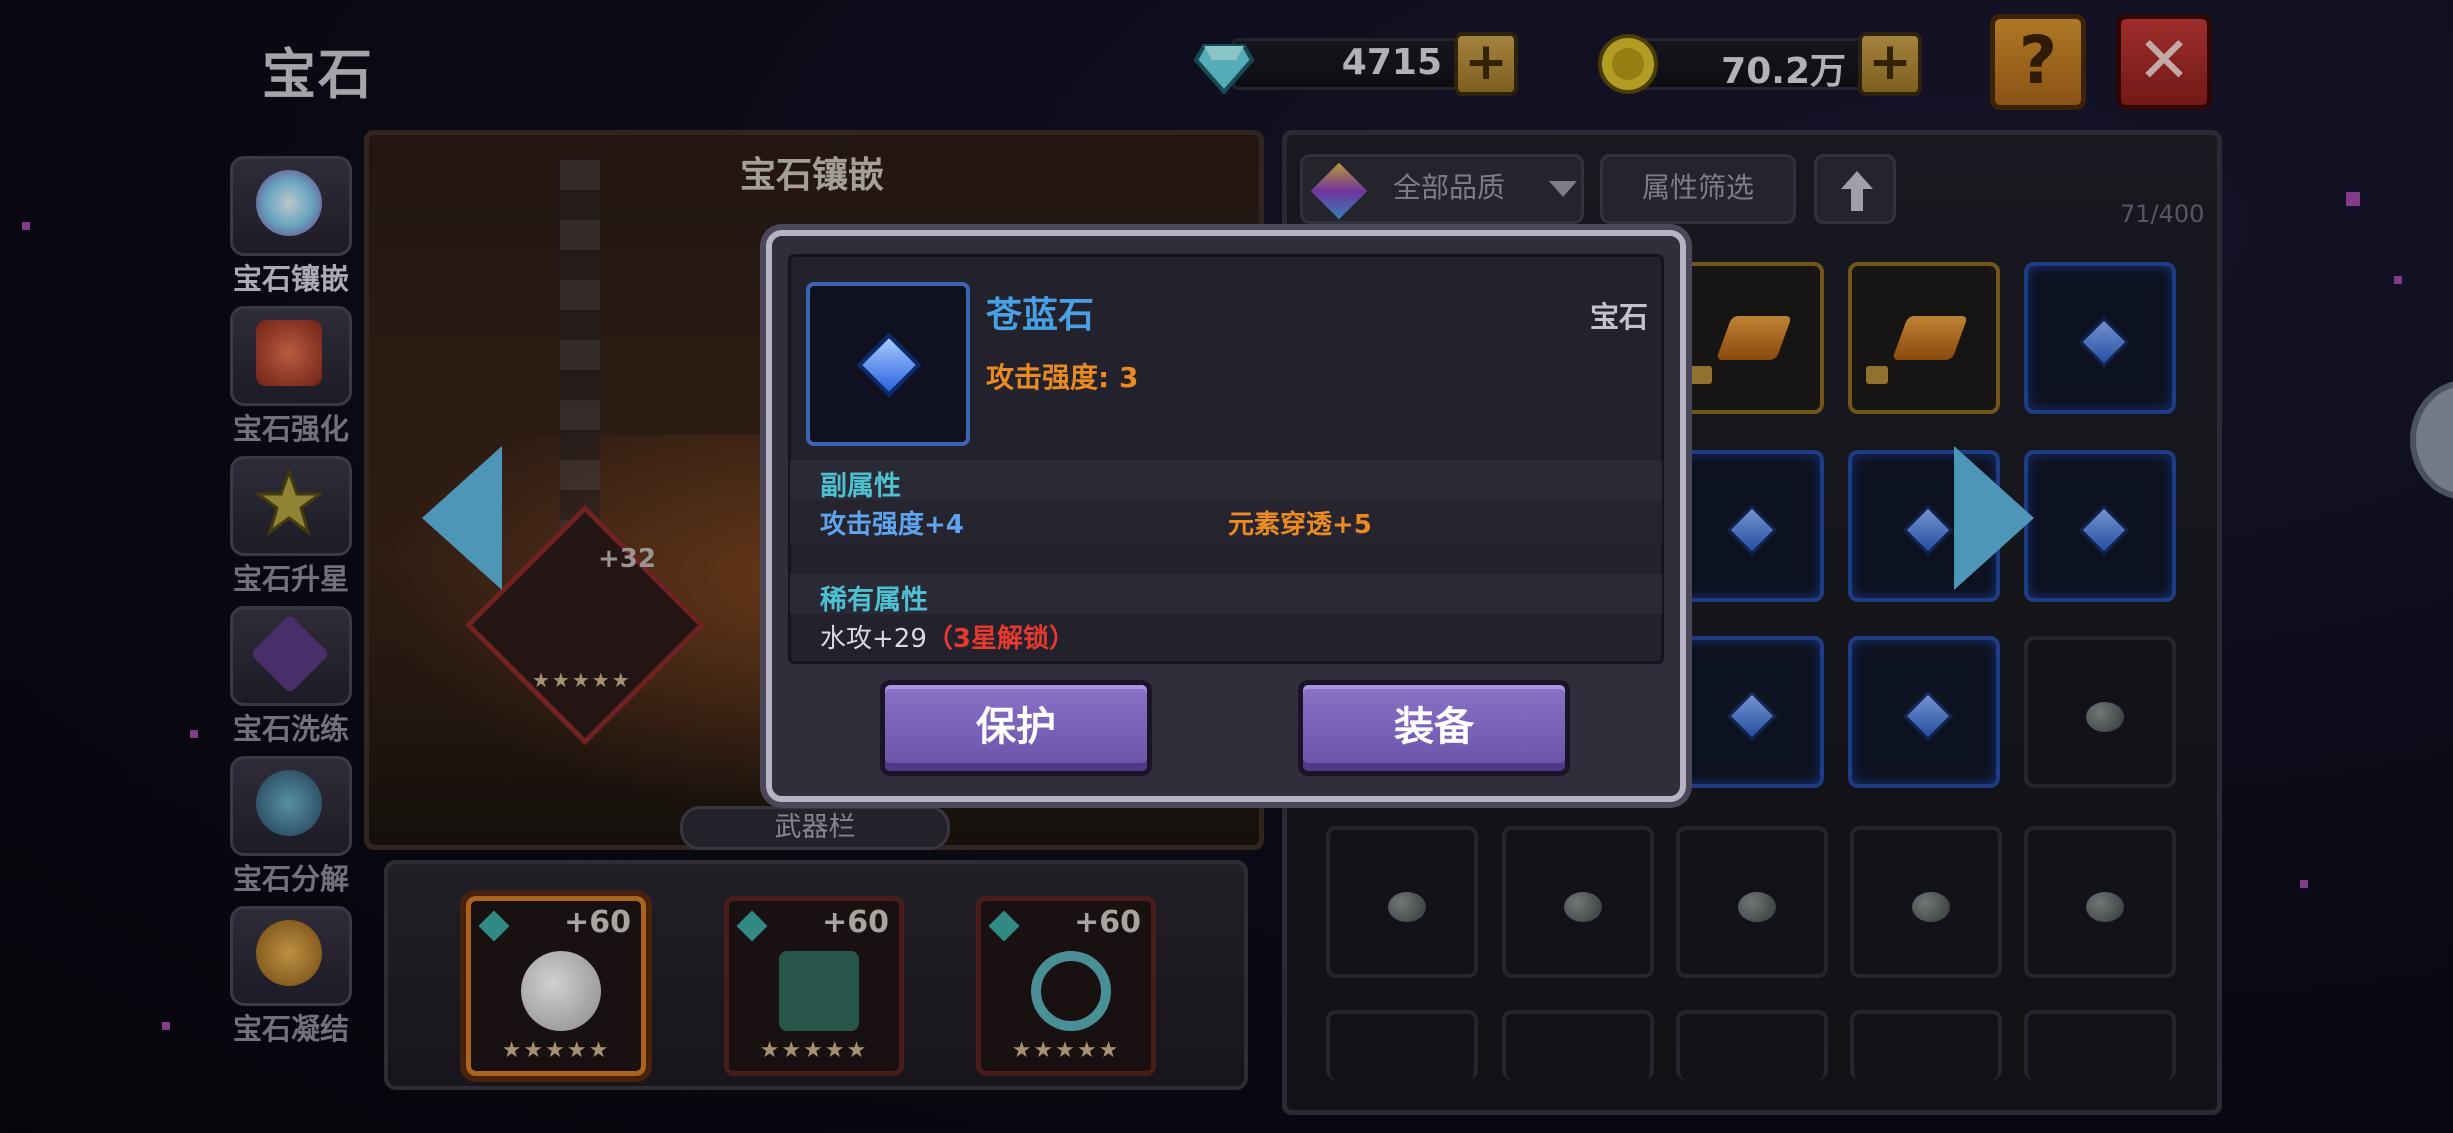  Describe the element at coordinates (1062, 377) in the screenshot. I see `gem-main-stat: 攻击强度: 3` at that location.